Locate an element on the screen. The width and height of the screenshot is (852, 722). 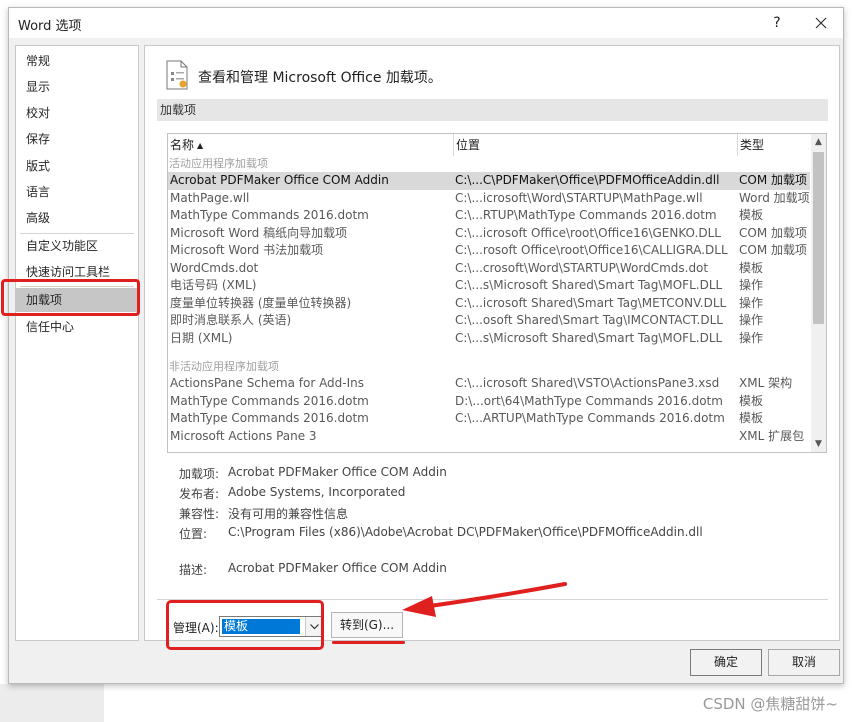
sidebar-item-trust-center: 信任中心 is located at coordinates (77, 327).